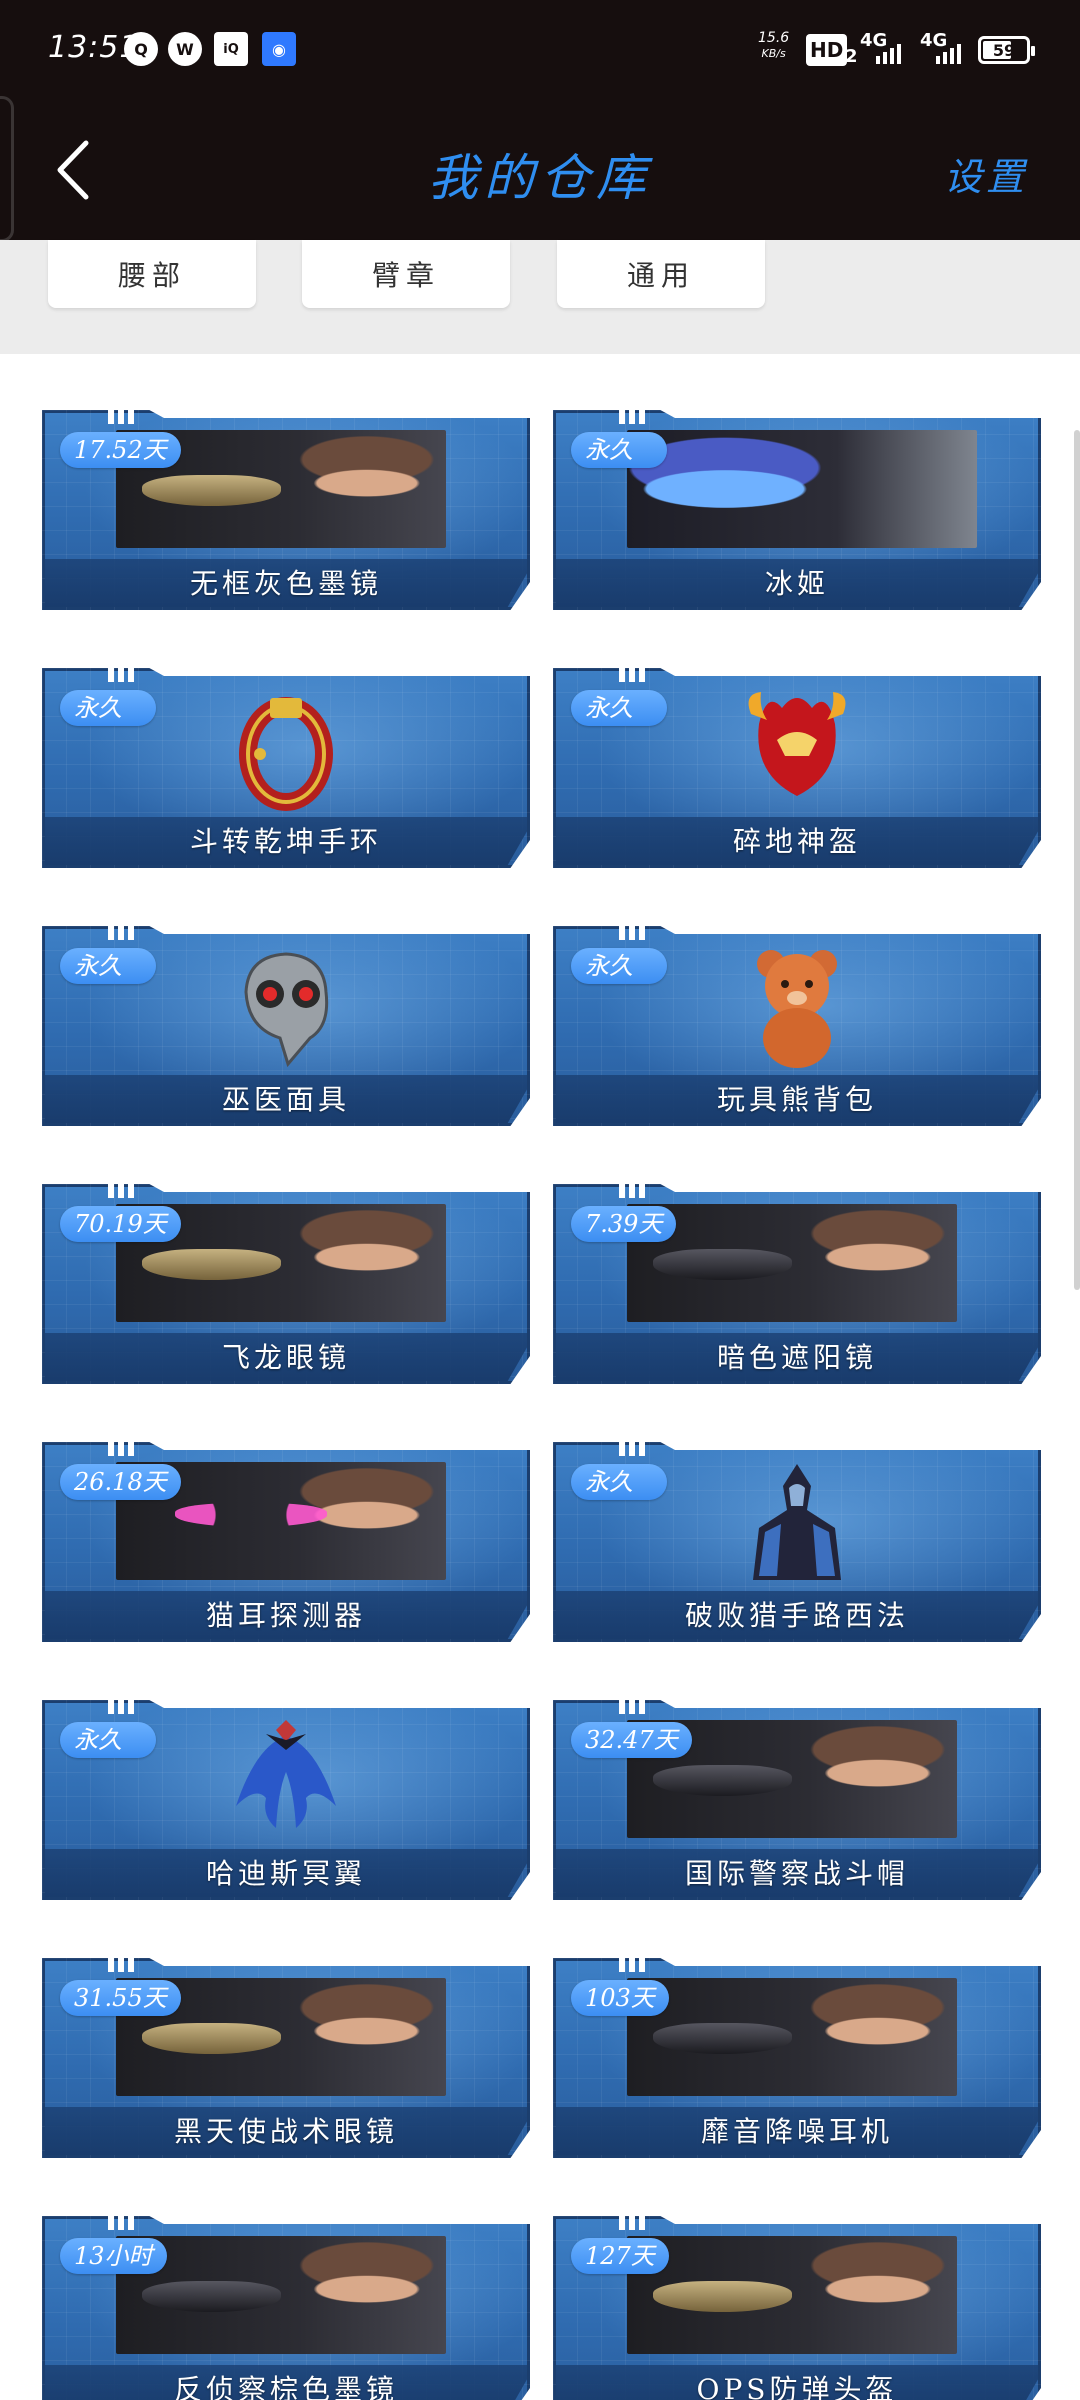 The width and height of the screenshot is (1080, 2400). I want to click on status-bar: 13:51 Q W iQ ◉ 15.6 KB/s HD 2 4G 4G 59, so click(540, 50).